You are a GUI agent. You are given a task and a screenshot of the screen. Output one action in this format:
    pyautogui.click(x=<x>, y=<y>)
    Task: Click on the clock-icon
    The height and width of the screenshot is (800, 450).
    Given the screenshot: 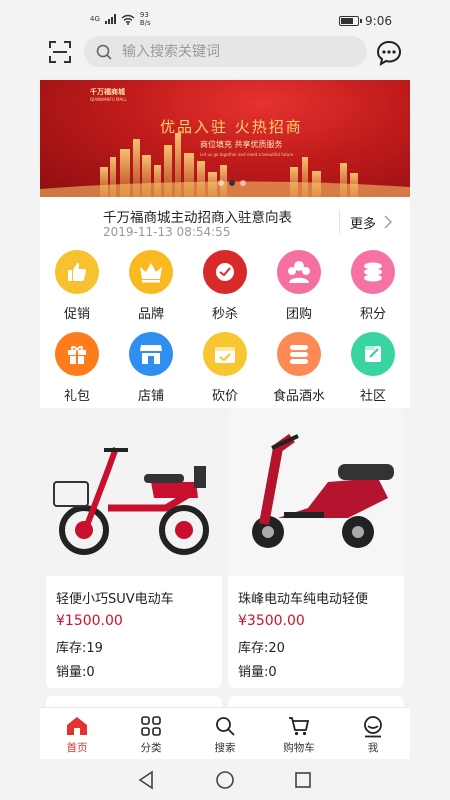 What is the action you would take?
    pyautogui.click(x=225, y=272)
    